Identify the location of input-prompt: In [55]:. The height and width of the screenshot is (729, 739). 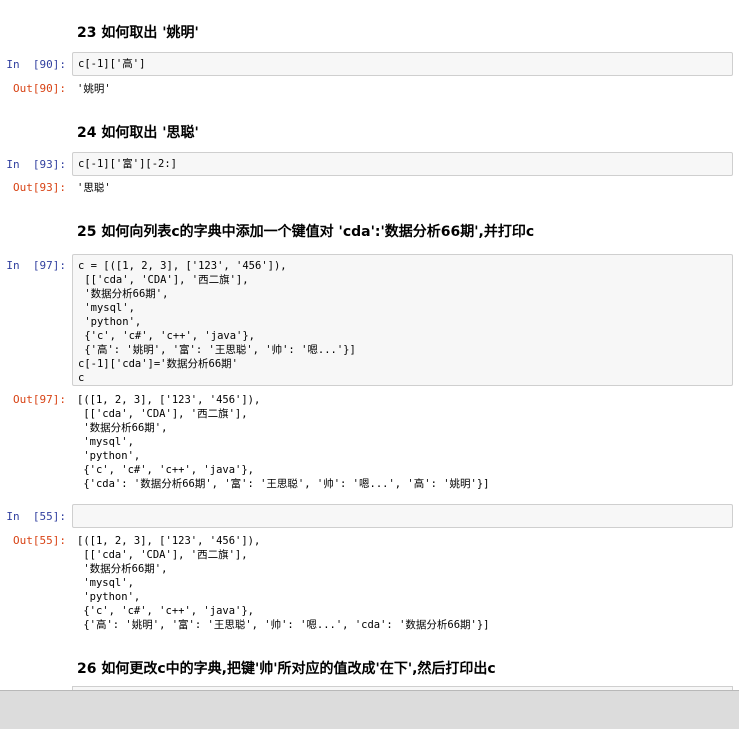
(36, 516).